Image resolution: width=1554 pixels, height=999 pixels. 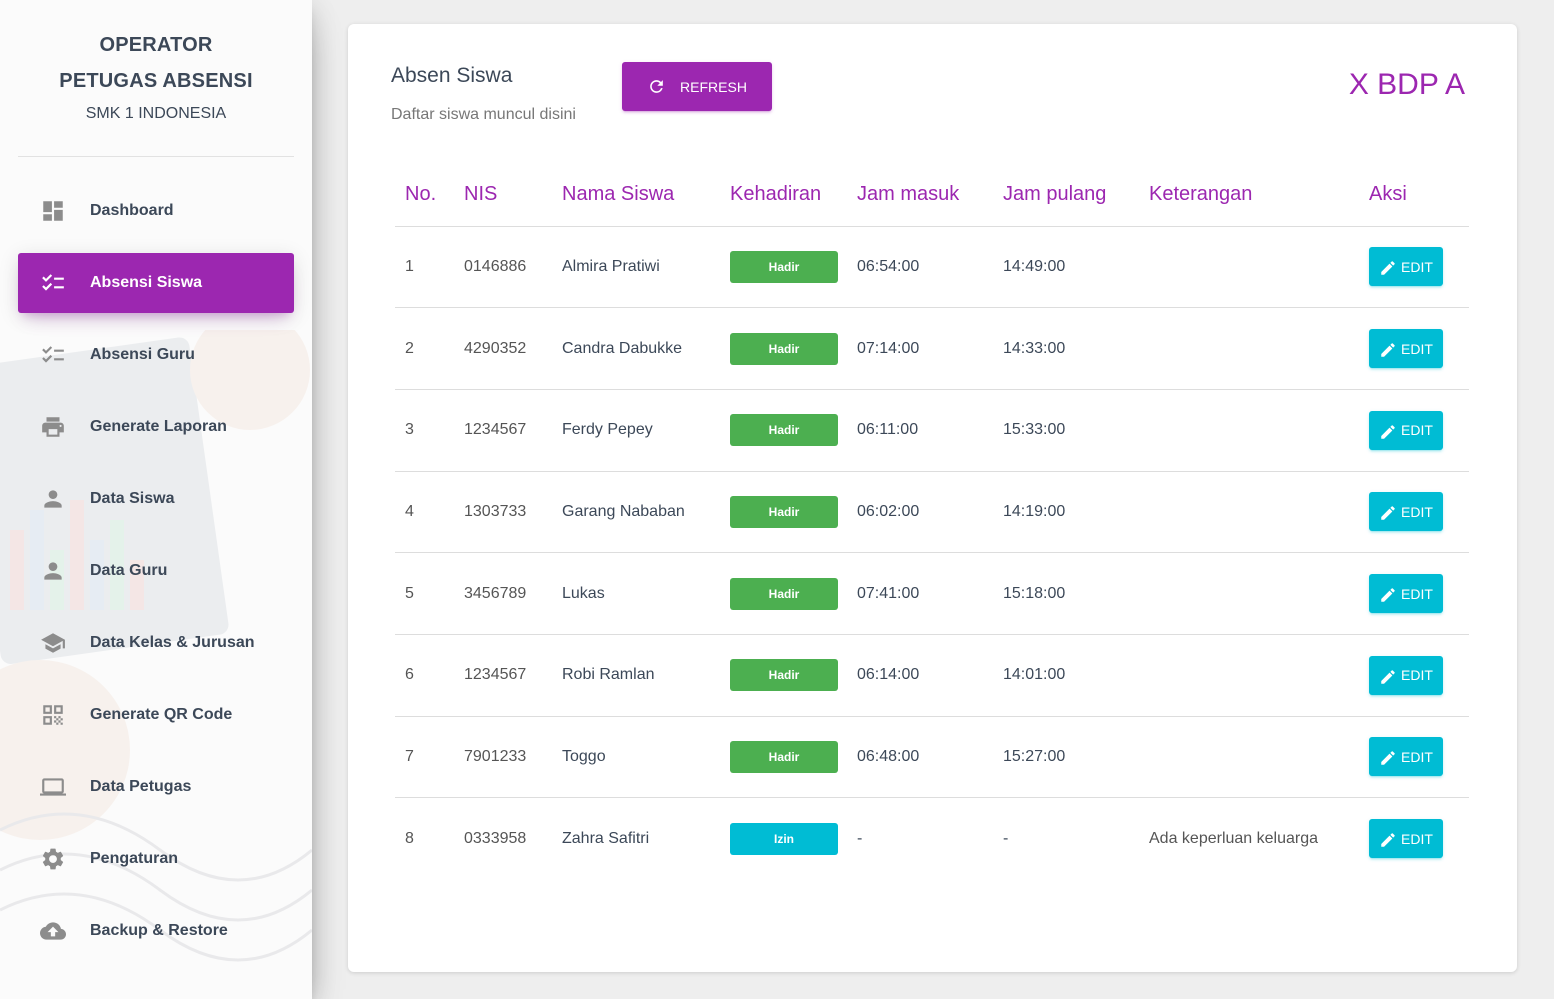 I want to click on cell-no: 8, so click(x=409, y=838).